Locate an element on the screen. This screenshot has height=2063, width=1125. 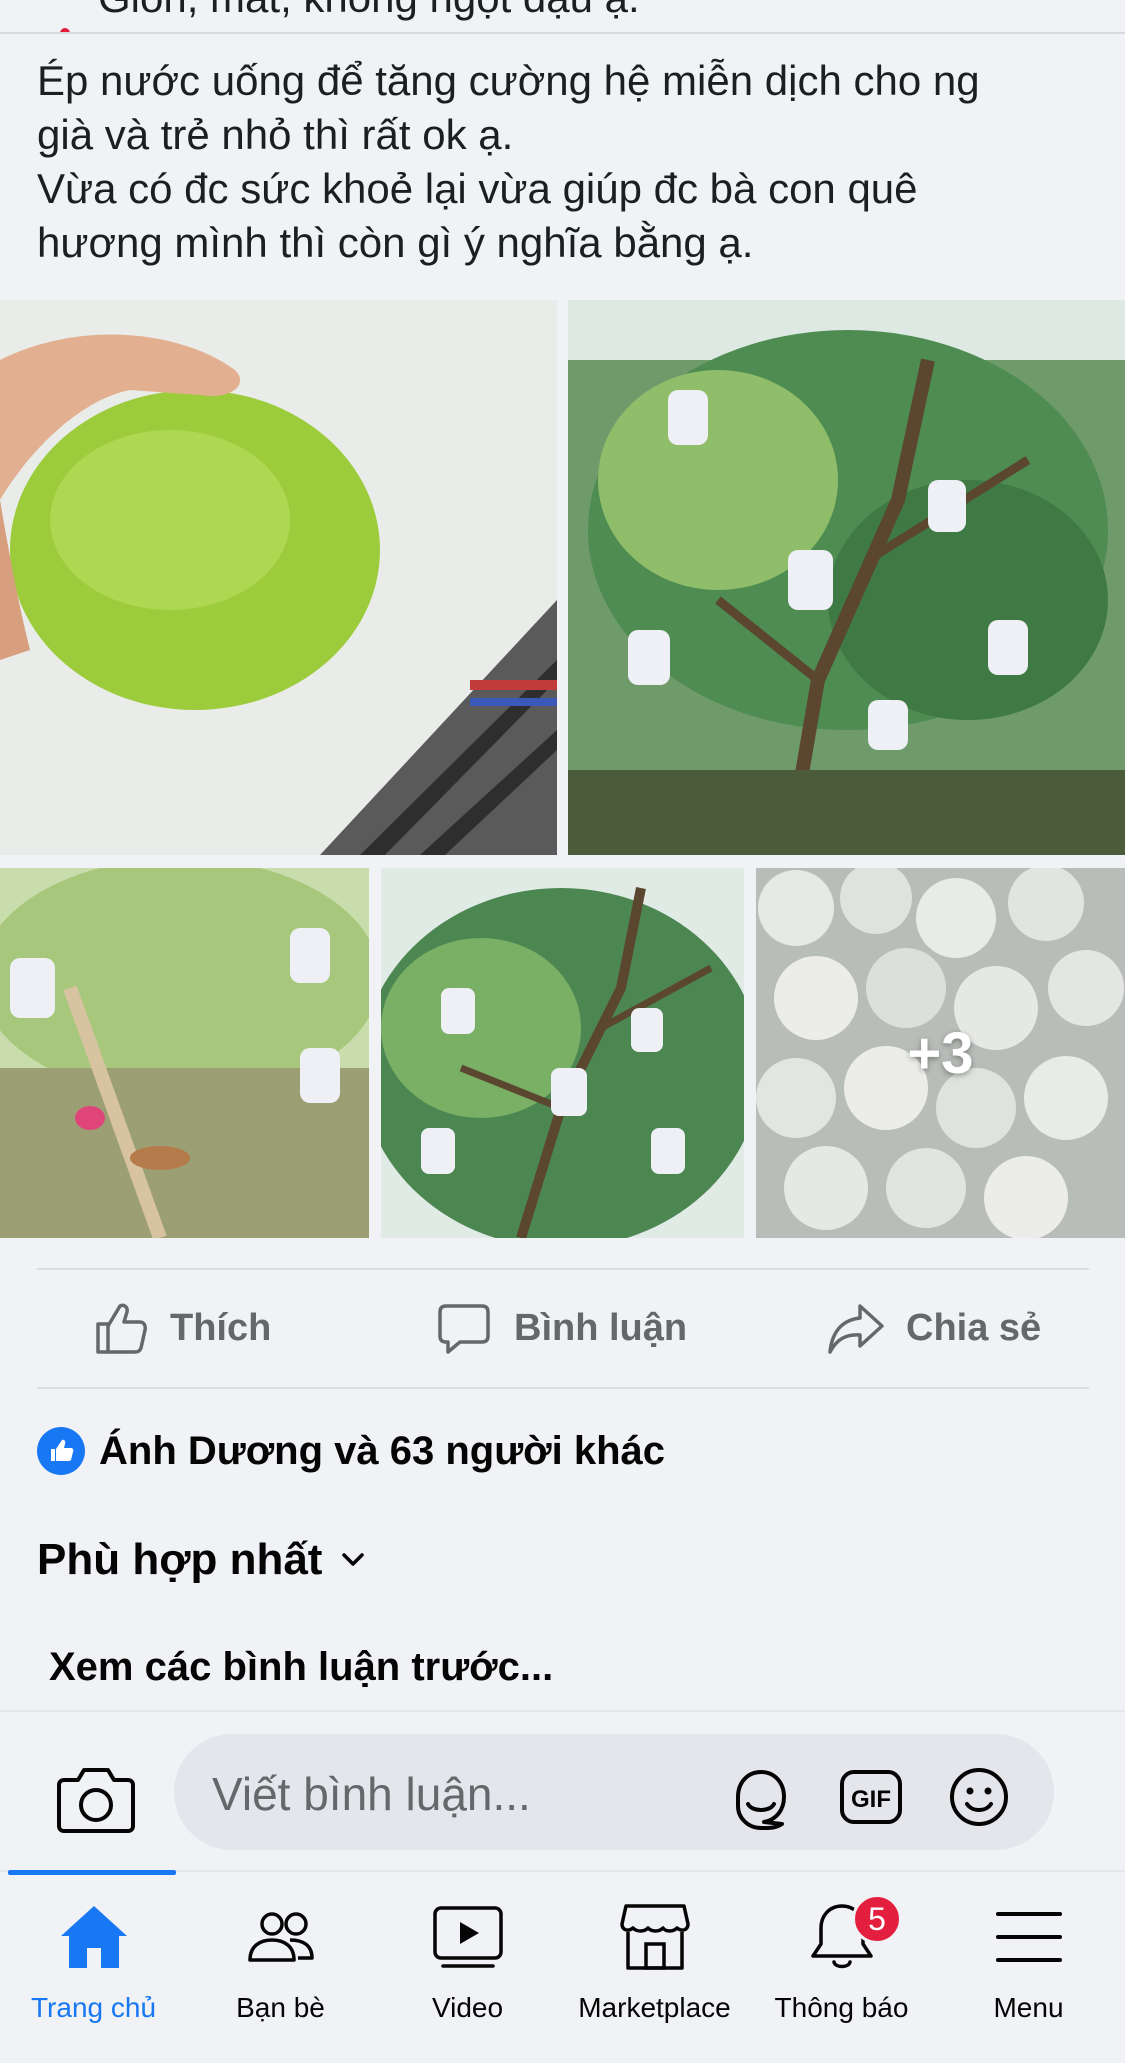
home-icon is located at coordinates (93, 1937).